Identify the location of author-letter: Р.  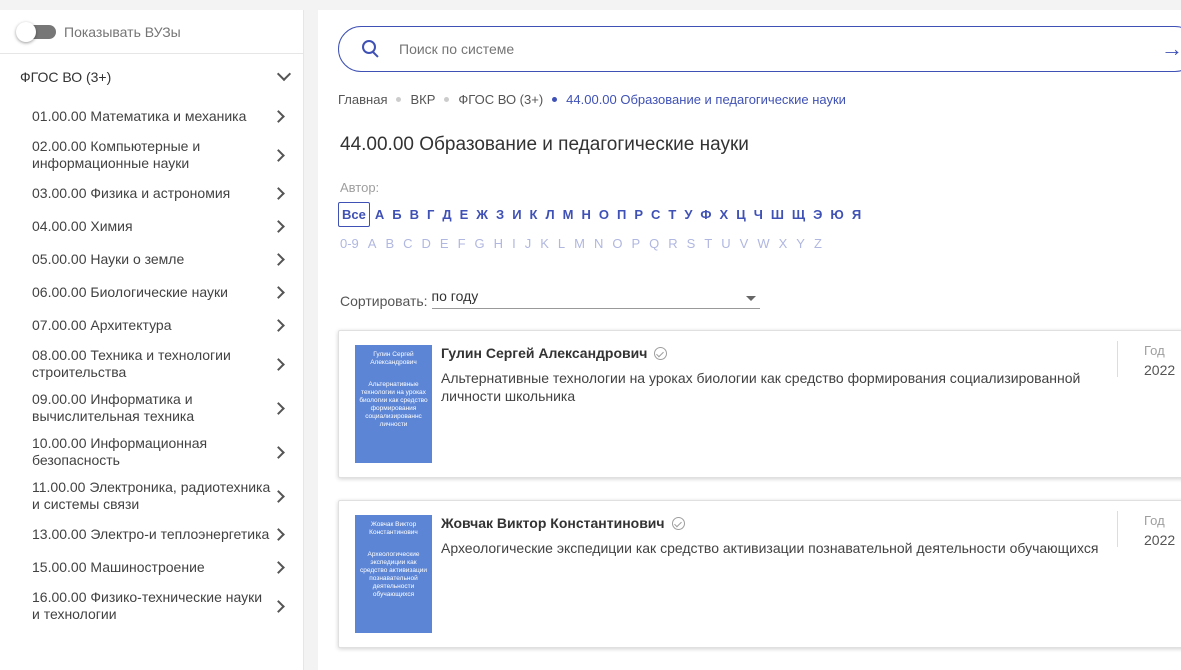
(638, 214).